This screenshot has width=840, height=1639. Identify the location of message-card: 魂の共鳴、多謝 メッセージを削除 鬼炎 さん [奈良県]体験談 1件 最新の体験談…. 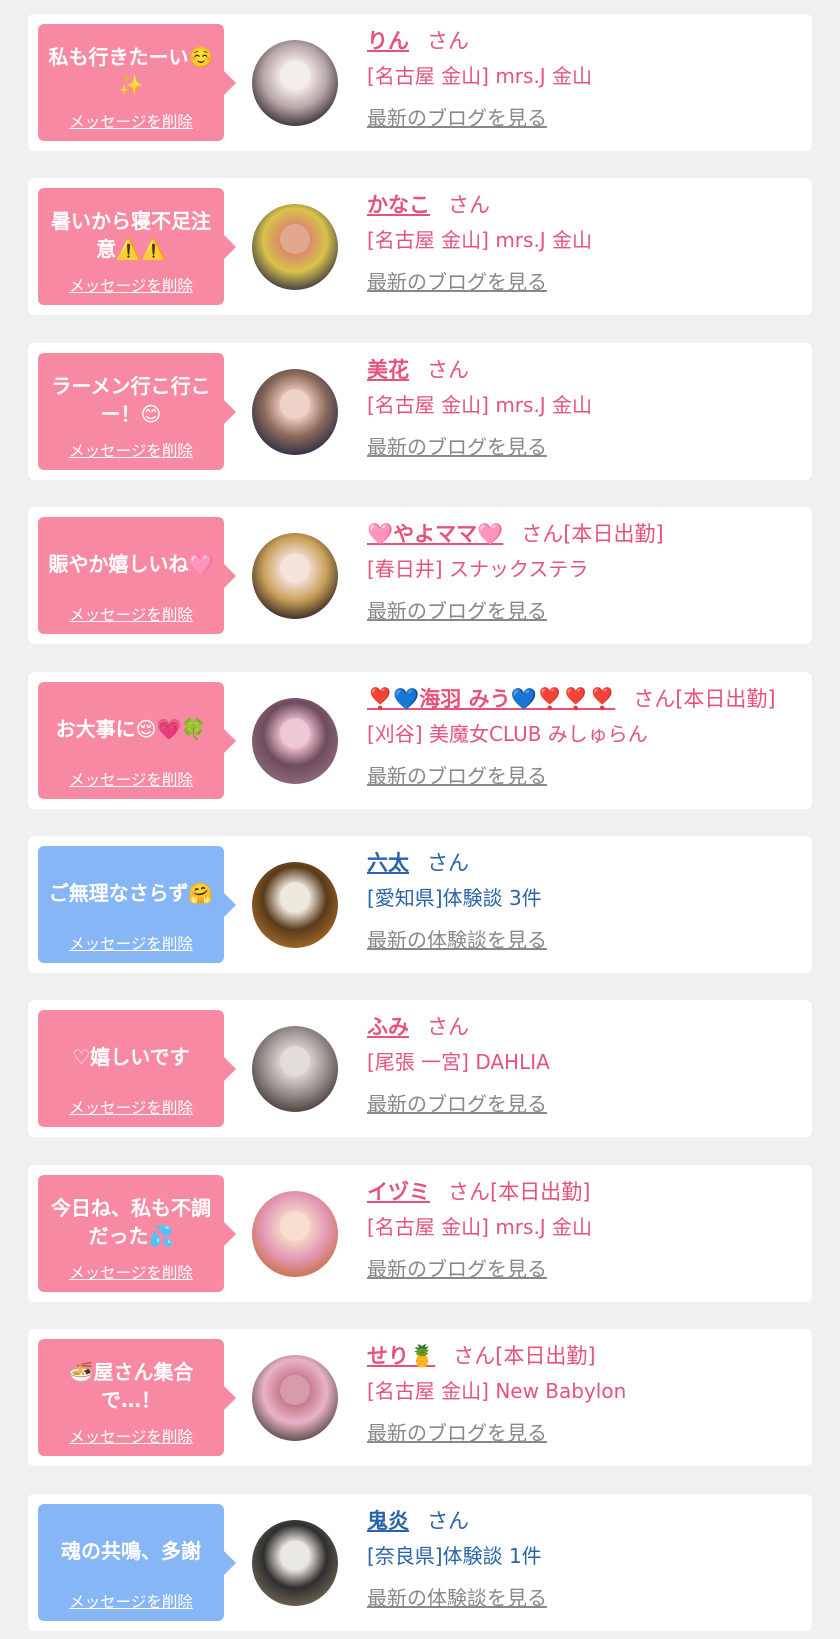
(420, 1562).